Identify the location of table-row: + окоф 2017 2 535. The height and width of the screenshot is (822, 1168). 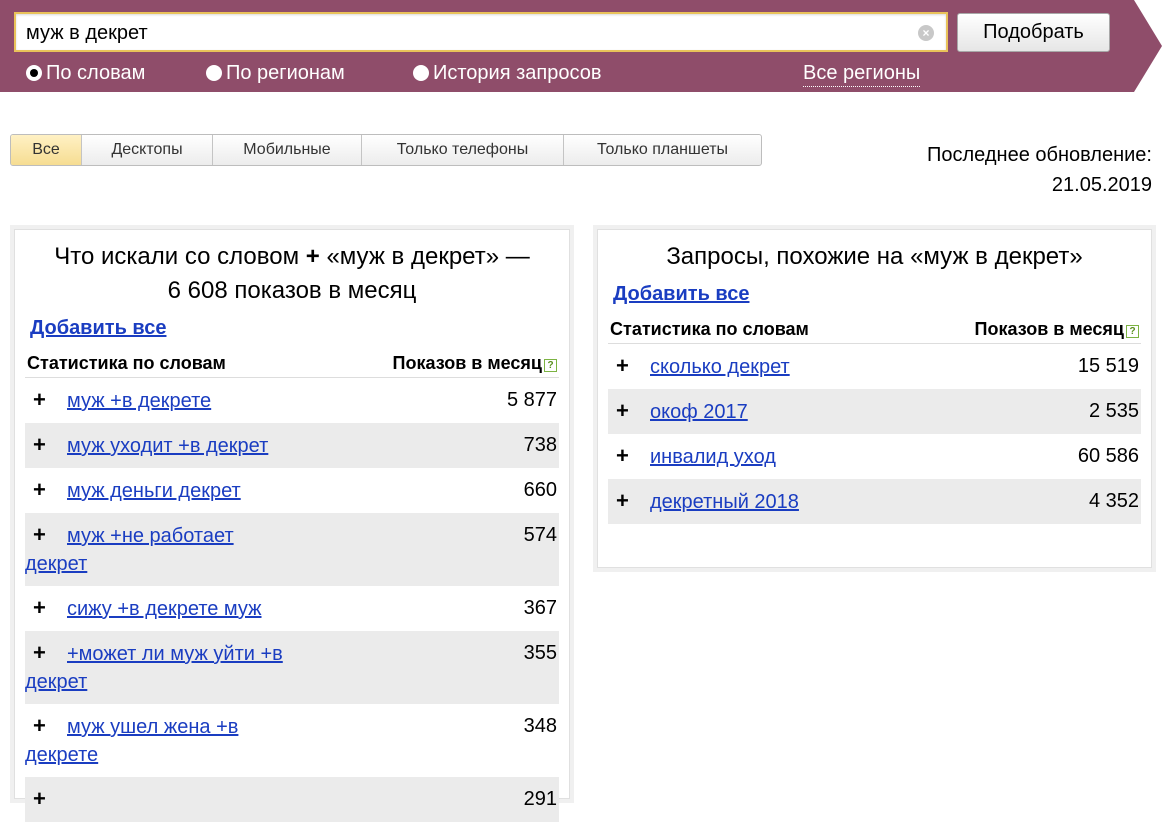
(874, 411).